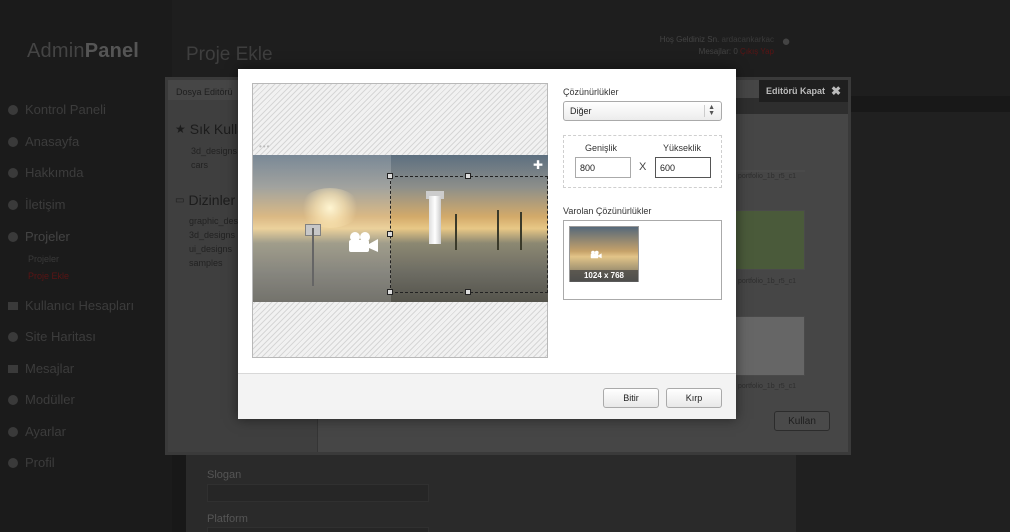 The image size is (1010, 532). I want to click on resize-handle-sw, so click(390, 292).